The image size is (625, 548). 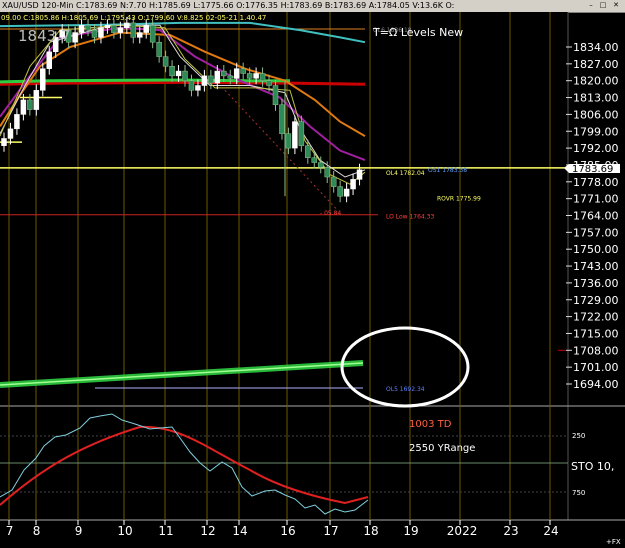 What do you see at coordinates (616, 5) in the screenshot?
I see `close-icon: ✕` at bounding box center [616, 5].